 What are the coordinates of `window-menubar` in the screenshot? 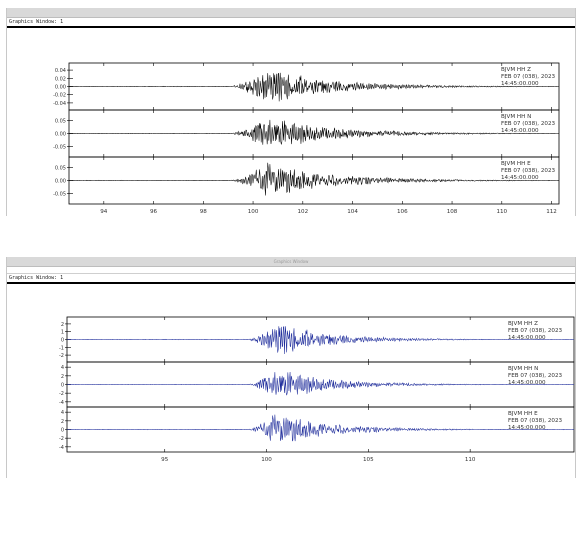 It's located at (291, 270).